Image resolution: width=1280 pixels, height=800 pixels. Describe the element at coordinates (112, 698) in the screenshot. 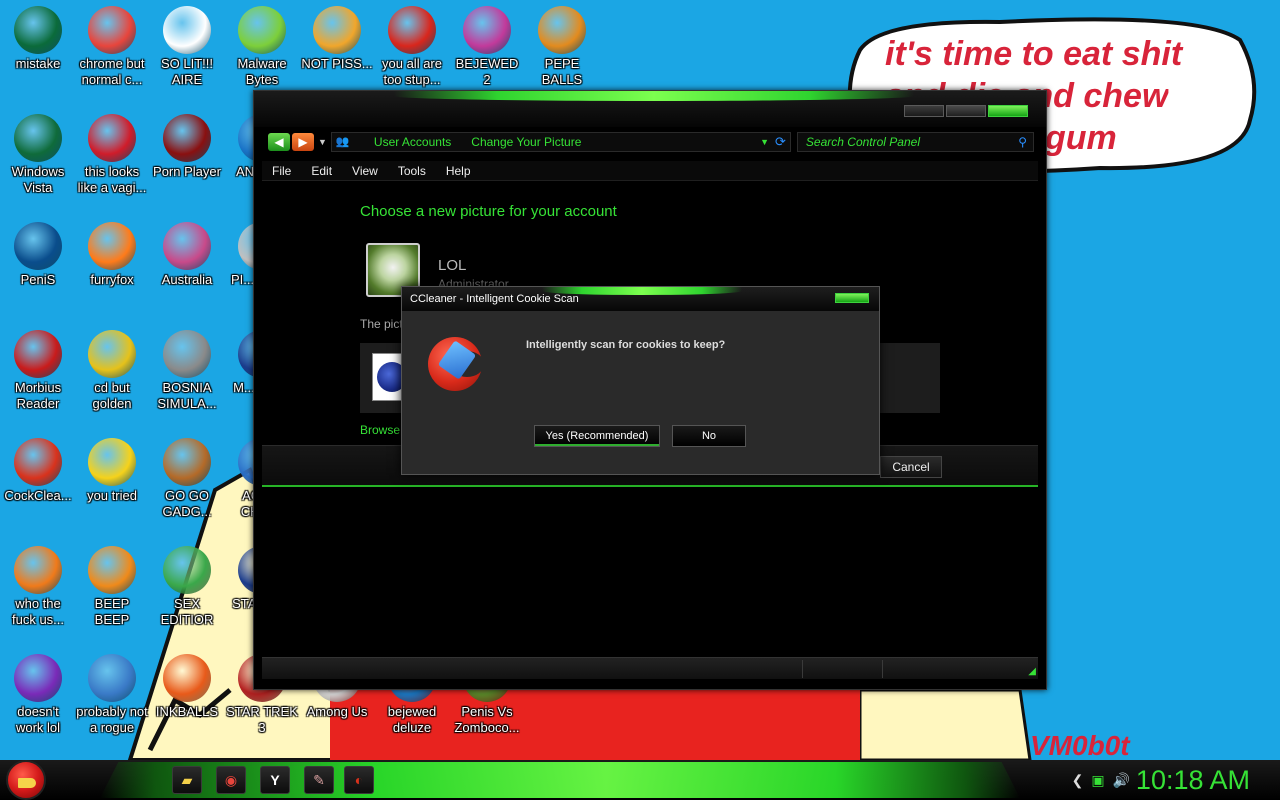

I see `desktop-icon: probably not a rogue` at that location.